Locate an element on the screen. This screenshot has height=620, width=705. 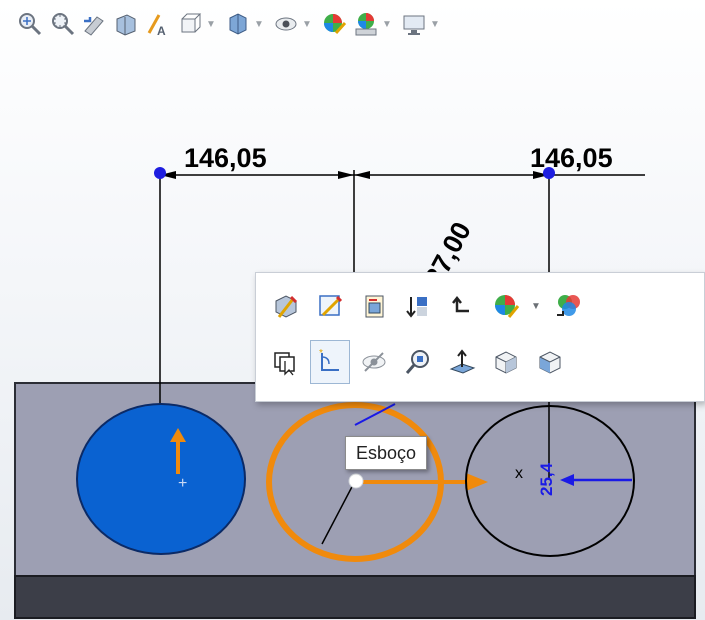
hide-show-items-icon is located at coordinates (286, 24).